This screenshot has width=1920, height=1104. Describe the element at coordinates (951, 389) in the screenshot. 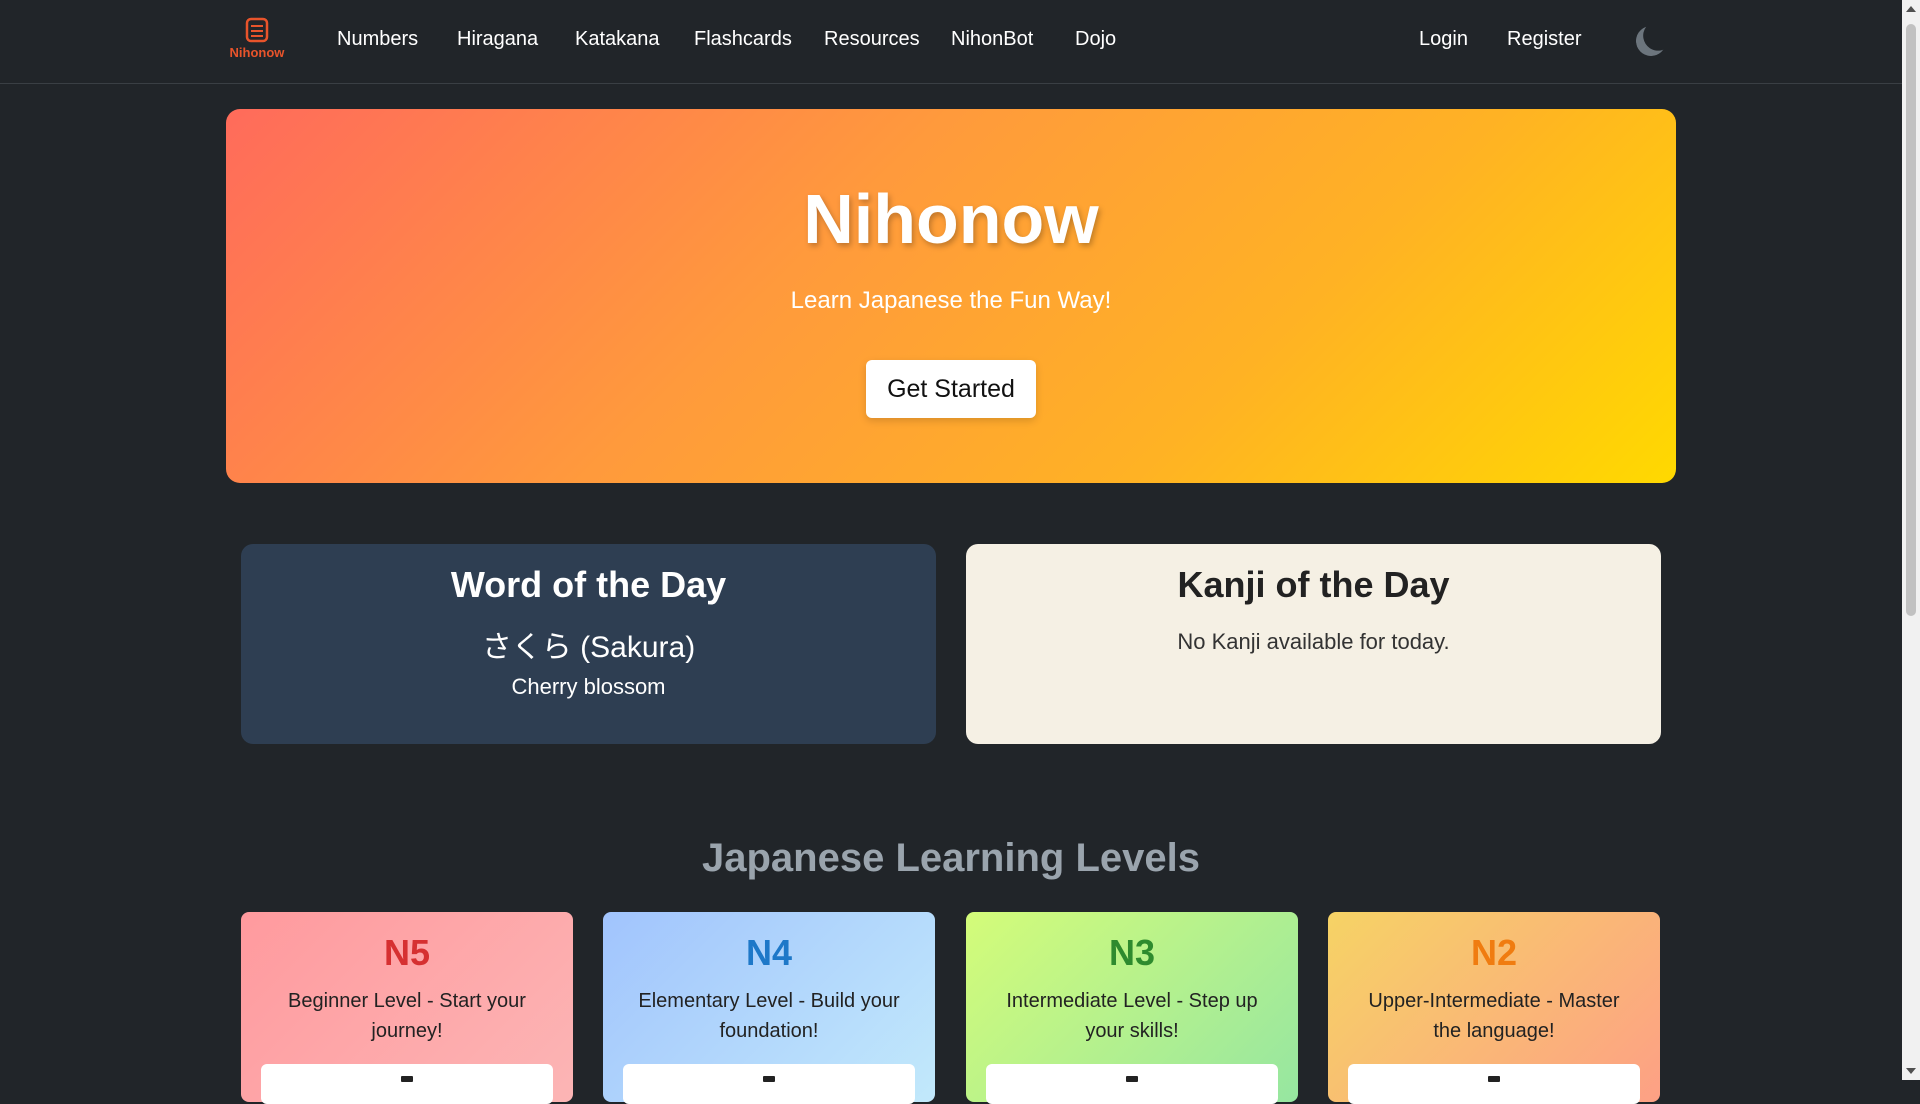

I see `get-started-button: Get Started` at that location.